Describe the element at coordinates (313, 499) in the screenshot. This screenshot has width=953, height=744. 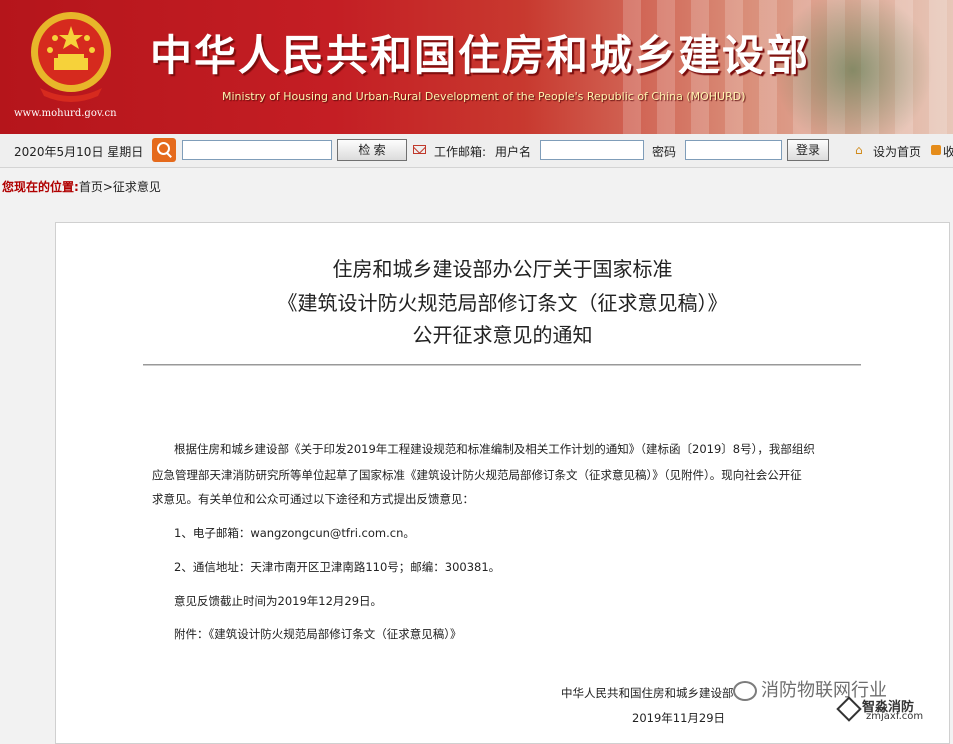
I see `body-line-3: 求意见。有关单位和公众可通过以下途径和方式提出反馈意见：` at that location.